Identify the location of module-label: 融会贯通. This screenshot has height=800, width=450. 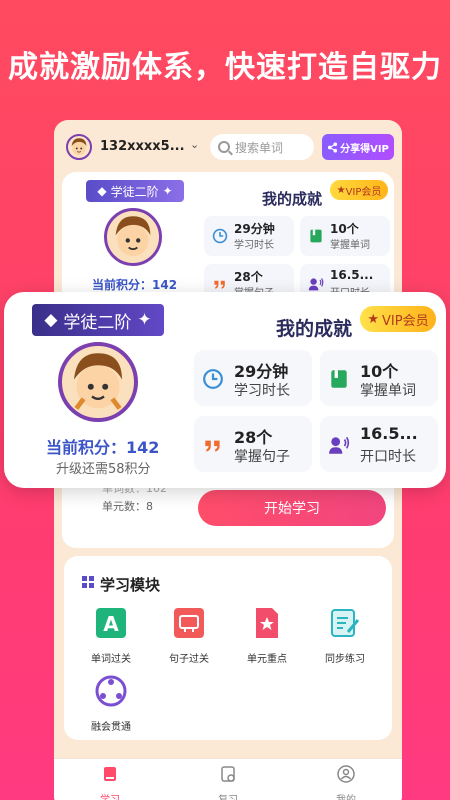
(111, 727).